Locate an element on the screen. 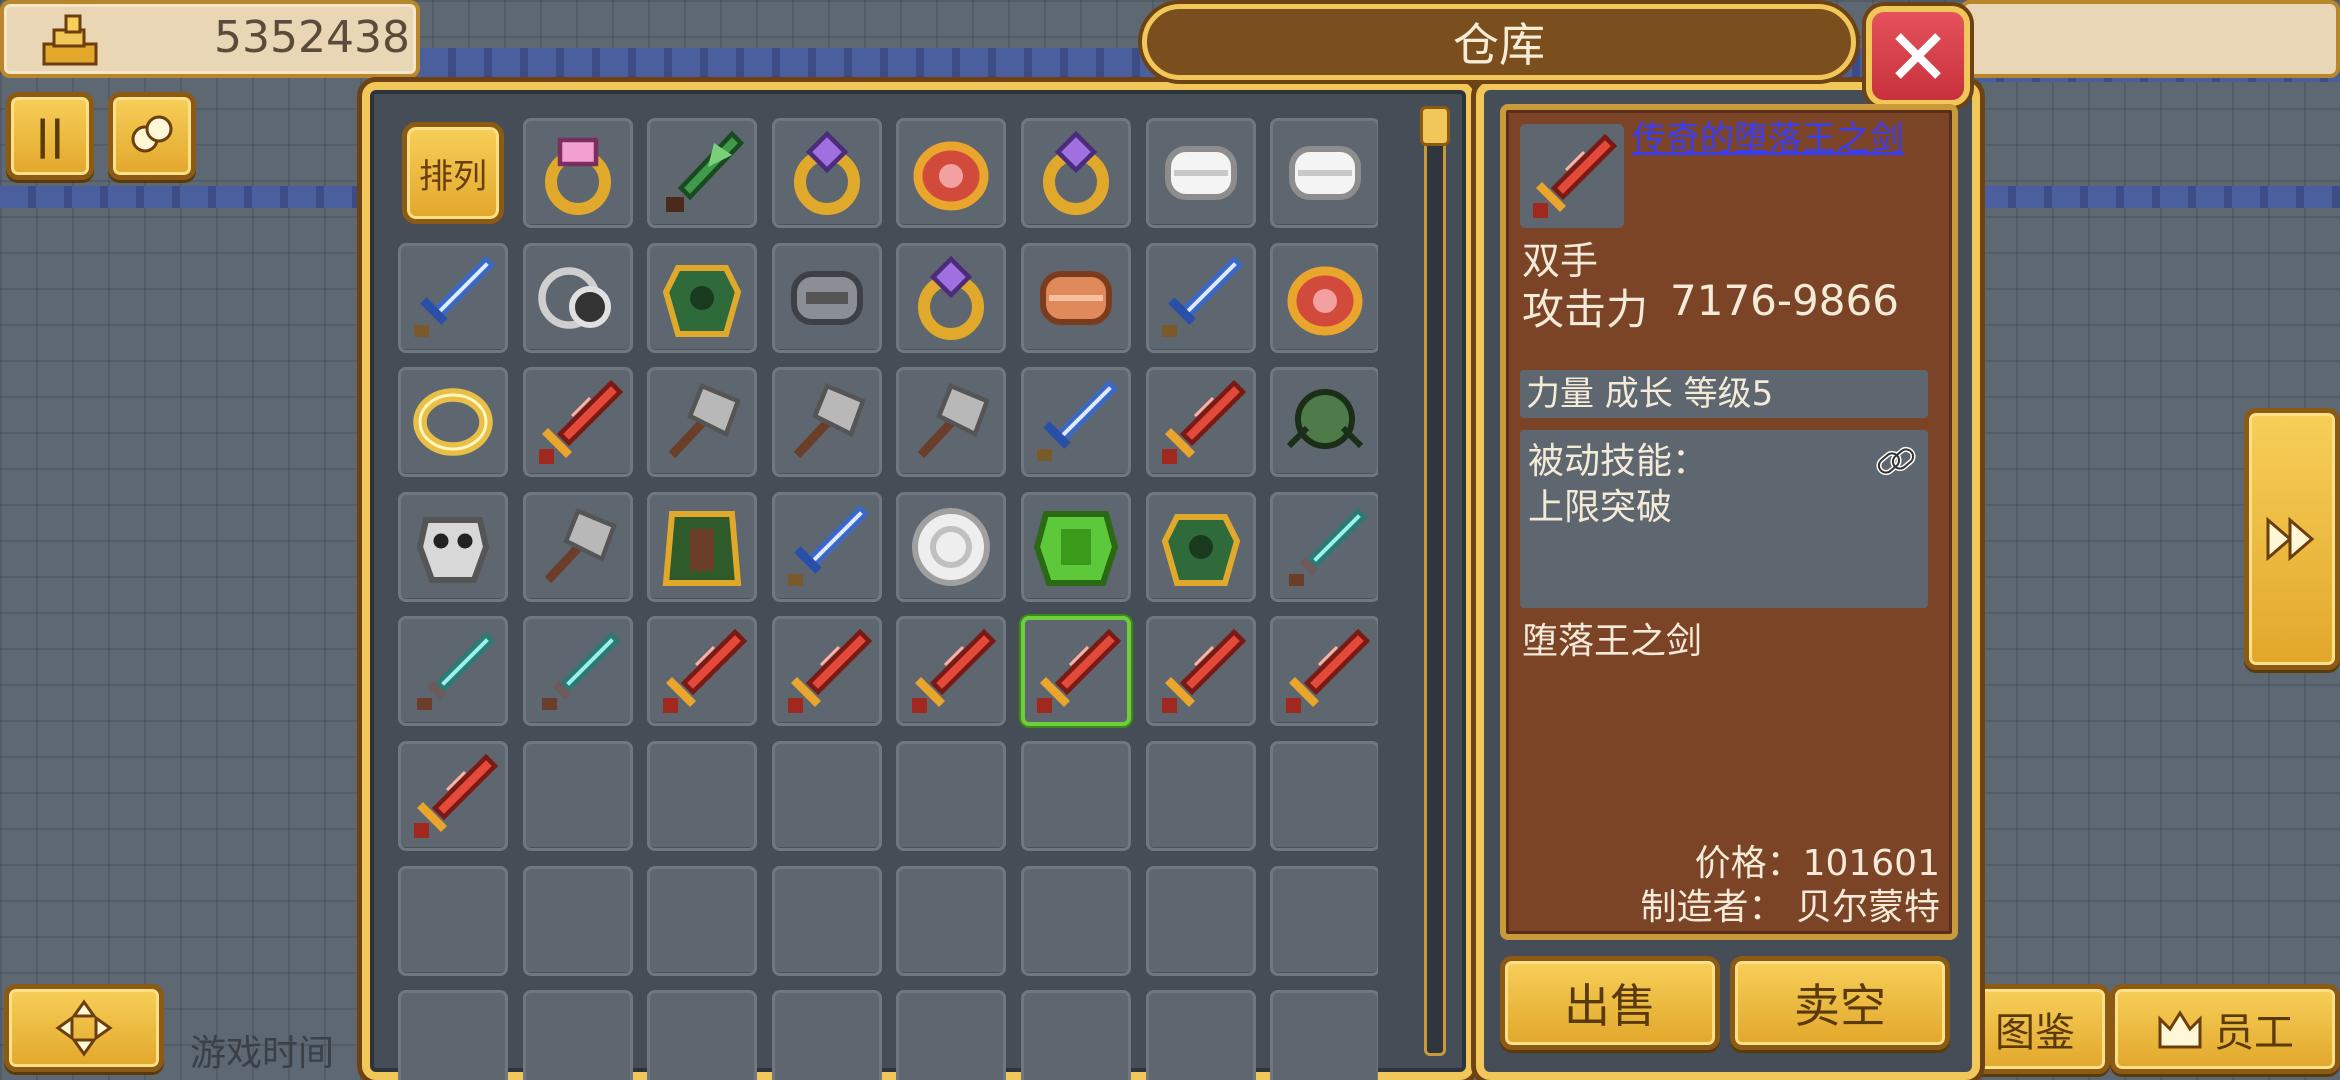 Image resolution: width=2340 pixels, height=1080 pixels. sell-all-button: 卖空 is located at coordinates (1840, 1003).